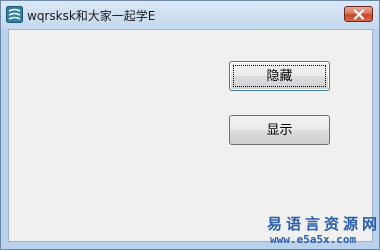 This screenshot has height=250, width=380. I want to click on close-button, so click(358, 14).